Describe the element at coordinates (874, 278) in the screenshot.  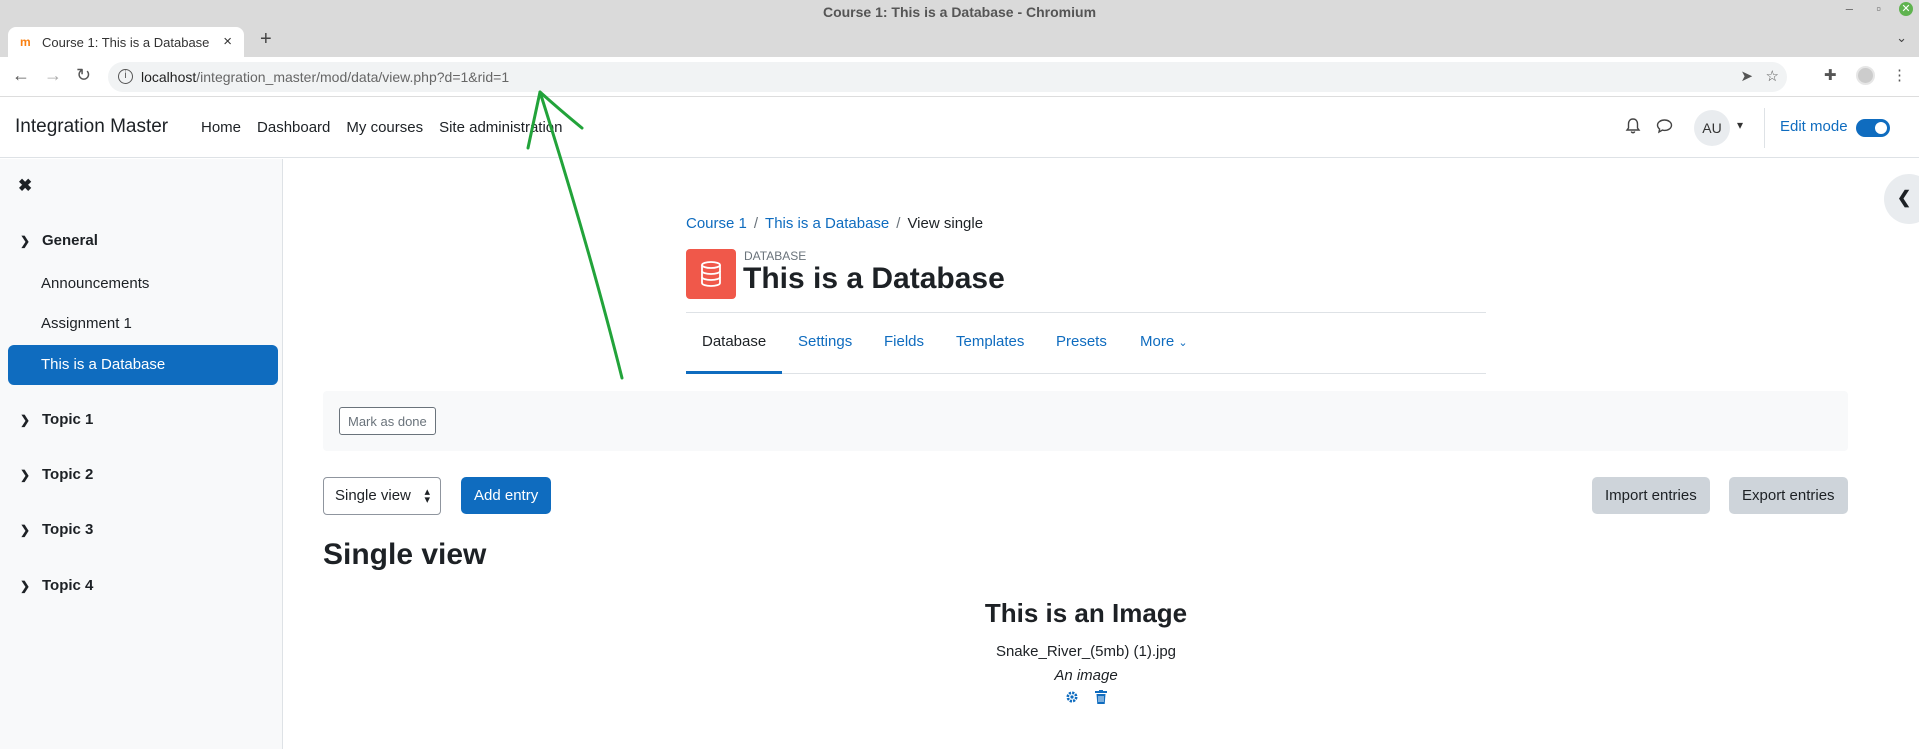
I see `page-title: This is a Database` at that location.